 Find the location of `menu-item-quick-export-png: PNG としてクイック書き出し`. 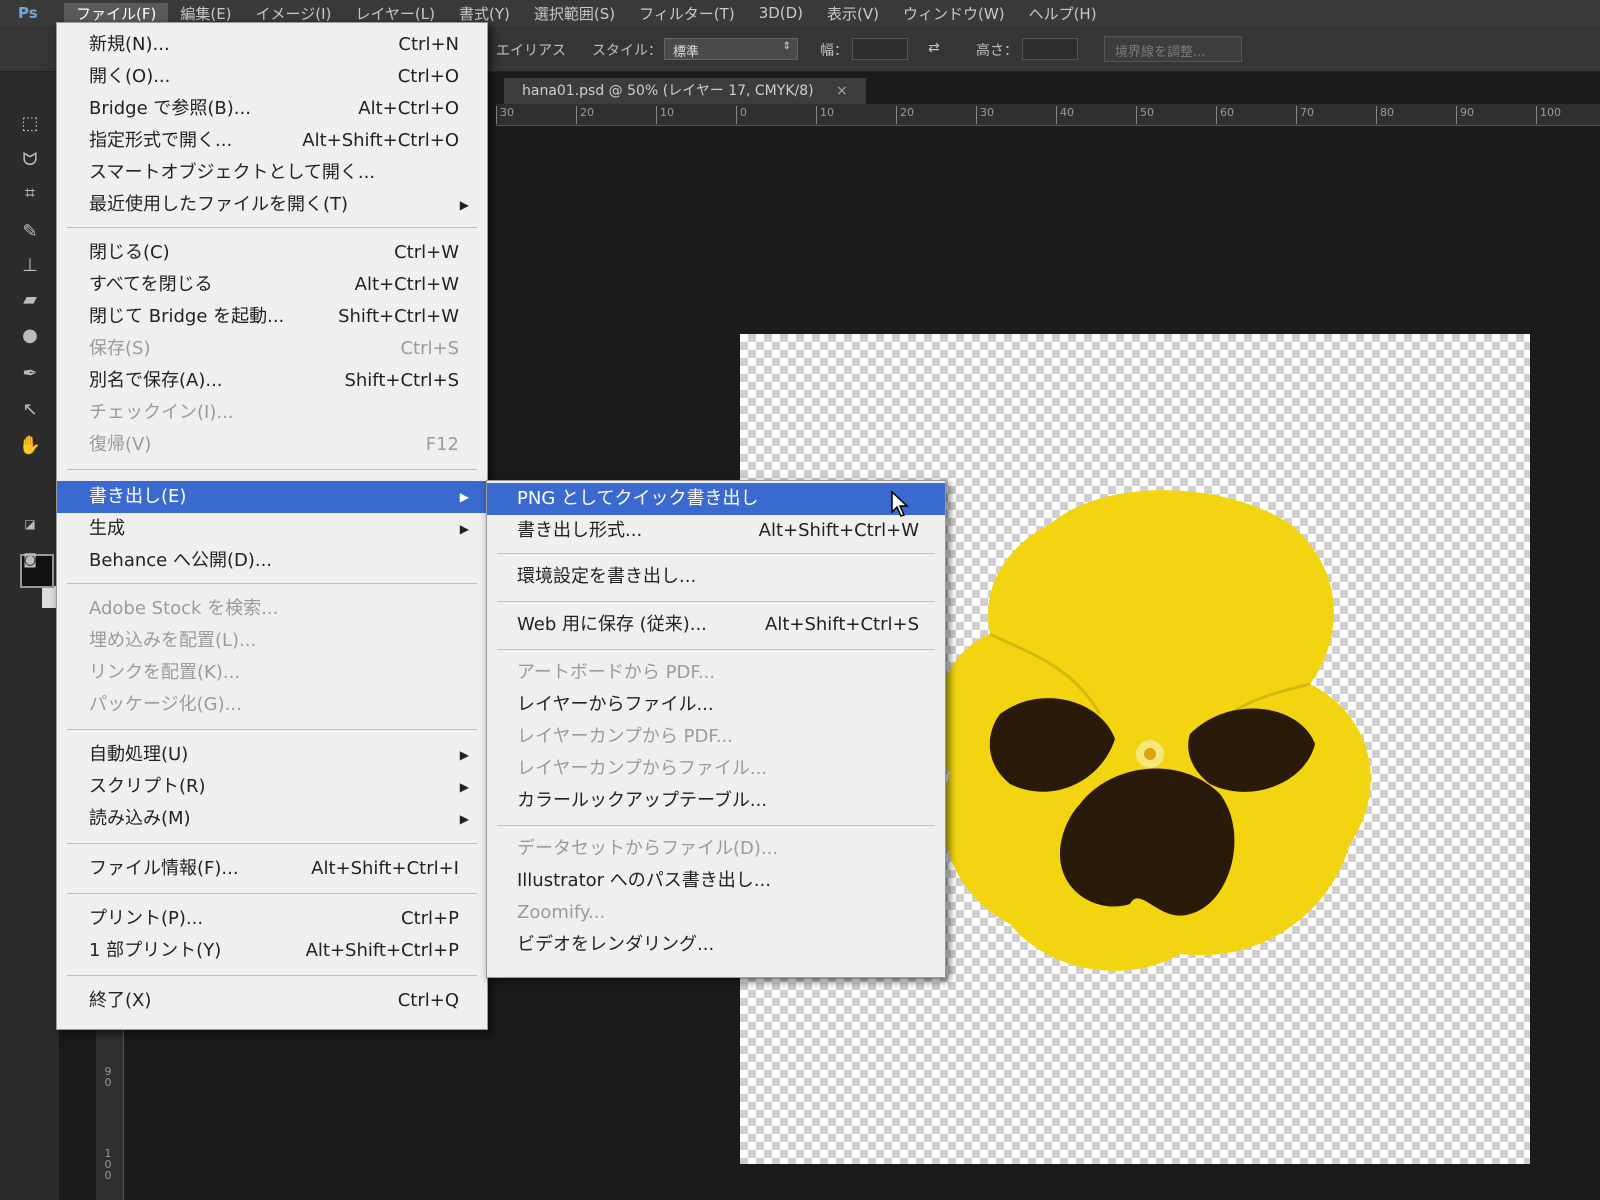

menu-item-quick-export-png: PNG としてクイック書き出し is located at coordinates (716, 499).